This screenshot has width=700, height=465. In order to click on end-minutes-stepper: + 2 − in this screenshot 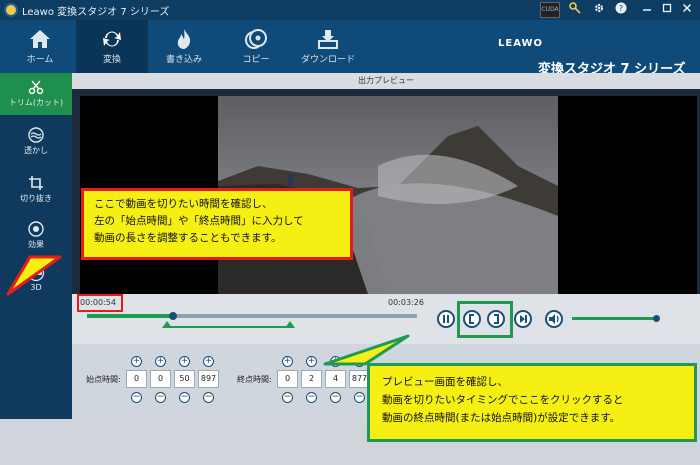, I will do `click(312, 380)`.